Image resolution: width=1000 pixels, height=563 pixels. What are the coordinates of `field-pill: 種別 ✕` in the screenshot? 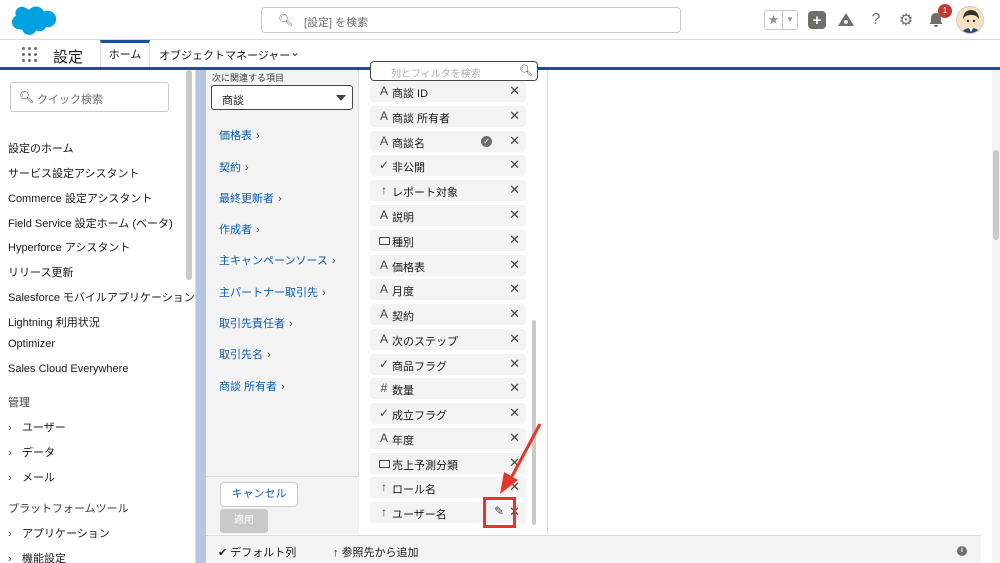 It's located at (448, 240).